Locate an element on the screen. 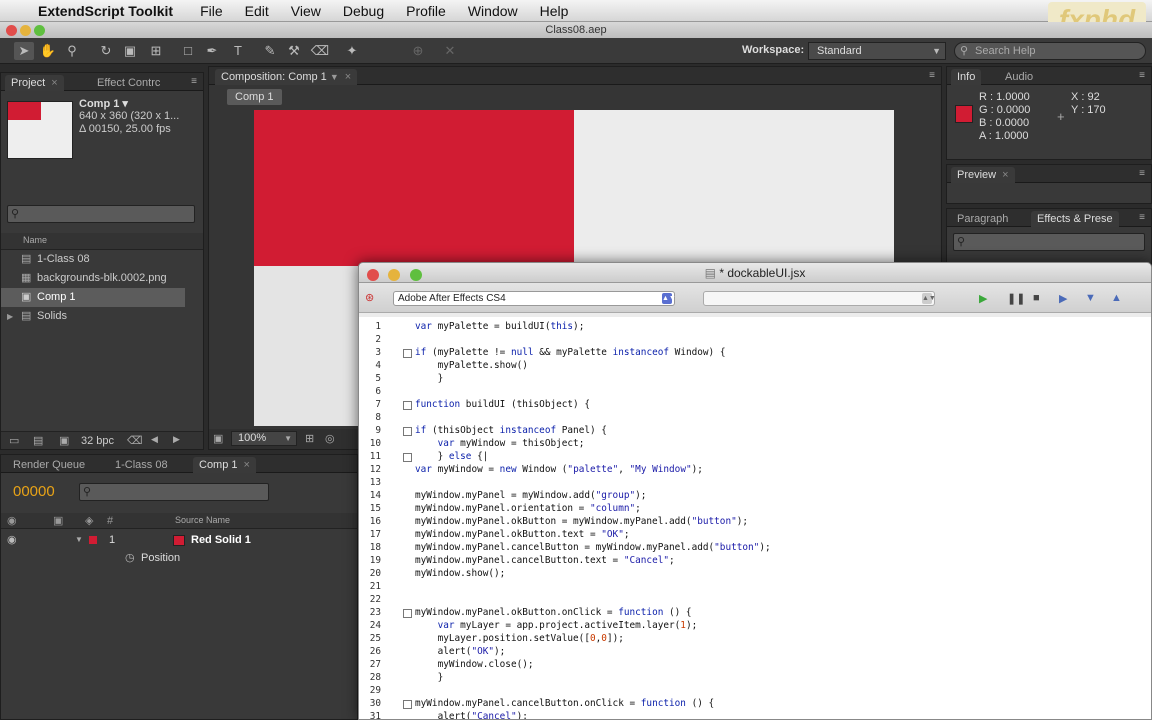  selection-tool-icon: ➤ is located at coordinates (24, 51).